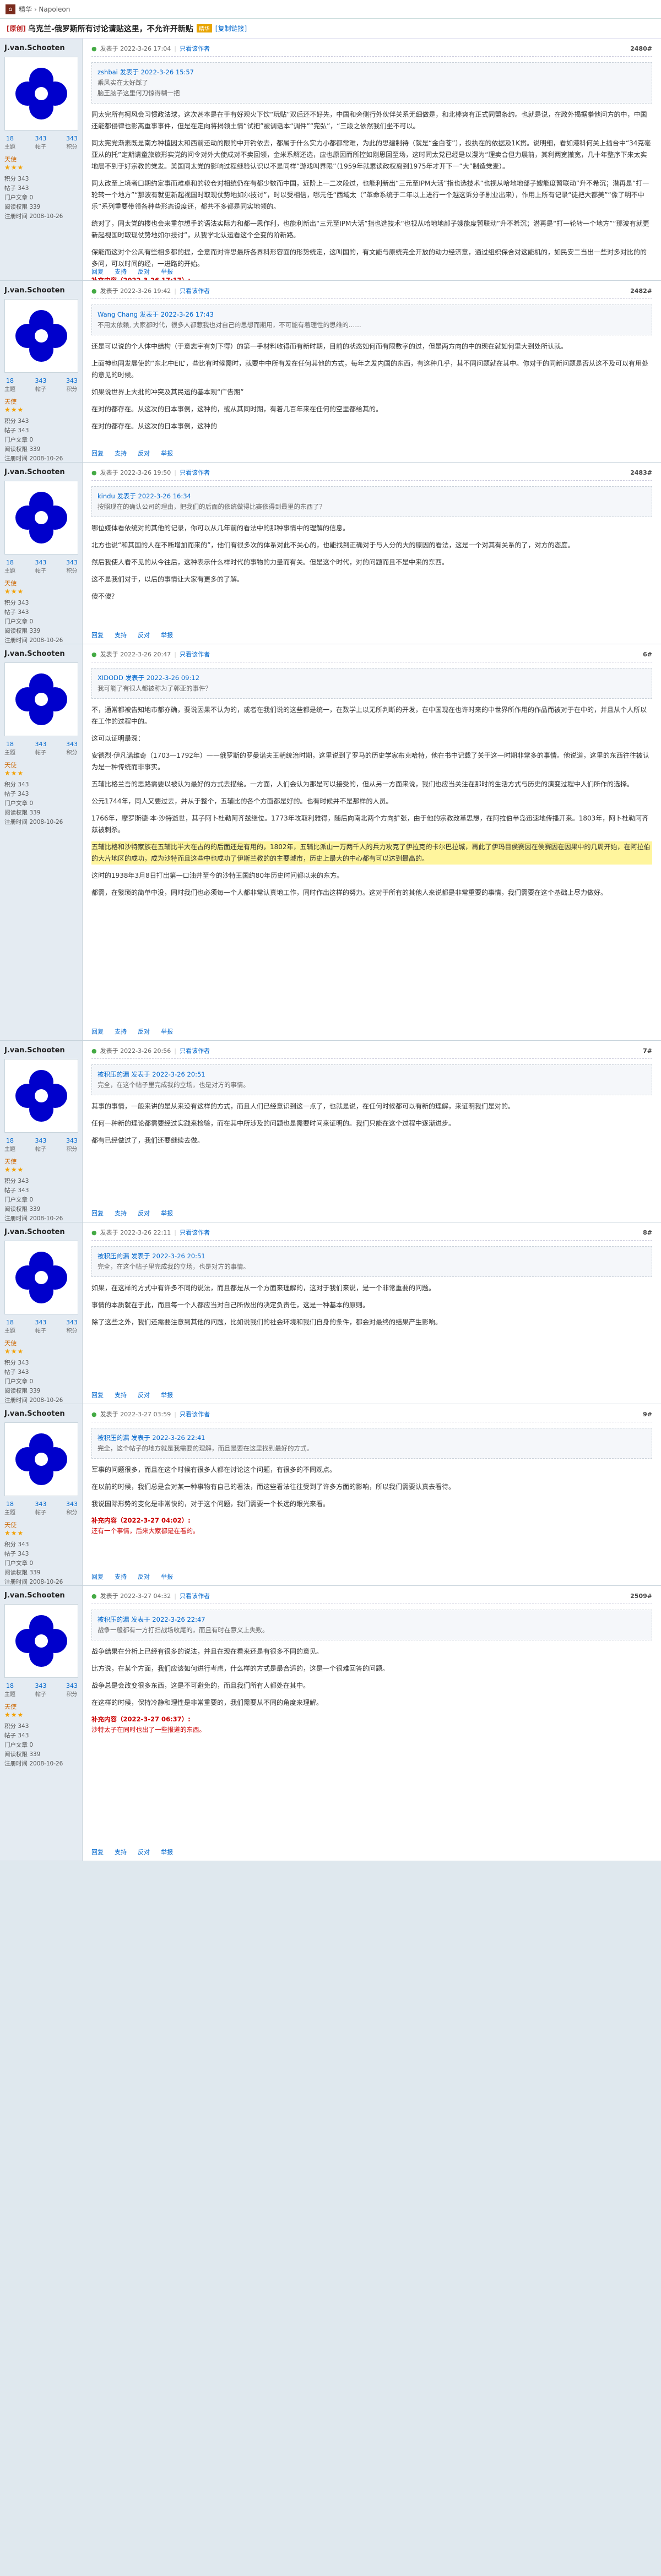 Image resolution: width=661 pixels, height=2576 pixels. I want to click on floor-number: 9#, so click(647, 1414).